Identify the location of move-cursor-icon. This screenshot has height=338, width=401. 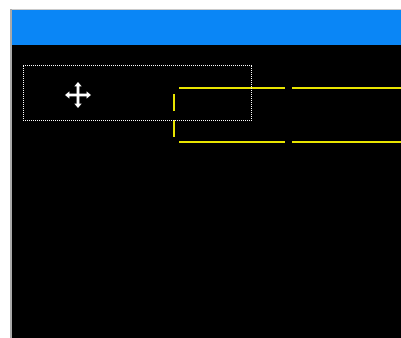
(78, 95).